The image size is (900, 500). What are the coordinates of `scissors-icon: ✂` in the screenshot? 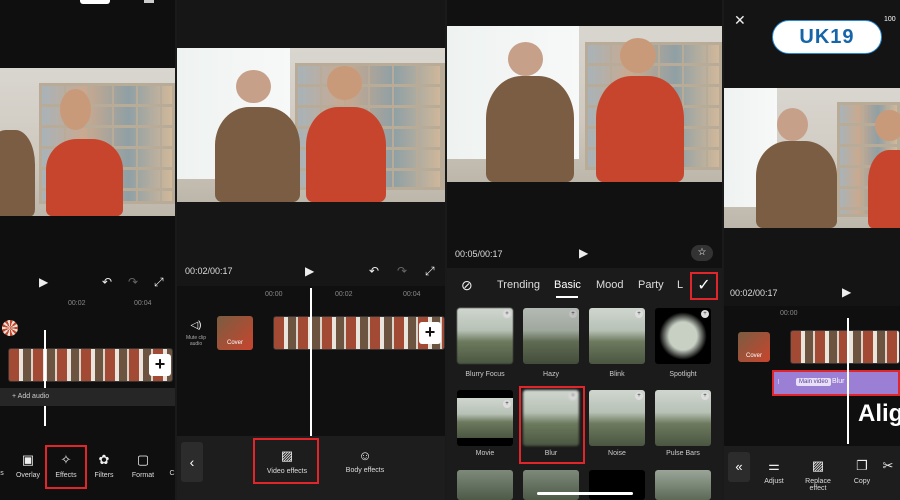 It's located at (888, 465).